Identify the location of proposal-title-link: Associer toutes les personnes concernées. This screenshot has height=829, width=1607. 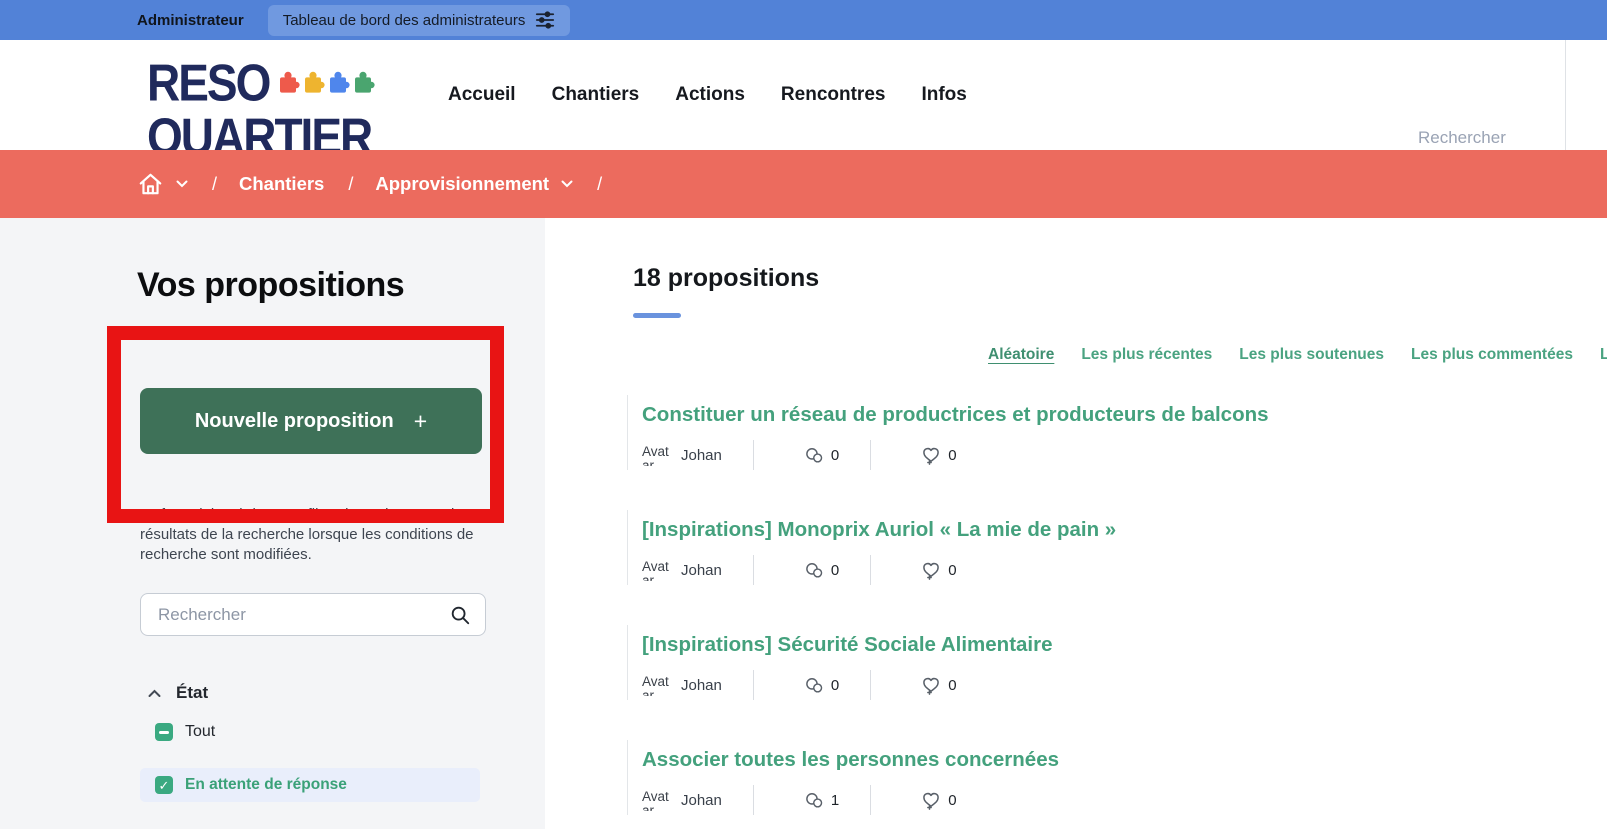
(850, 760).